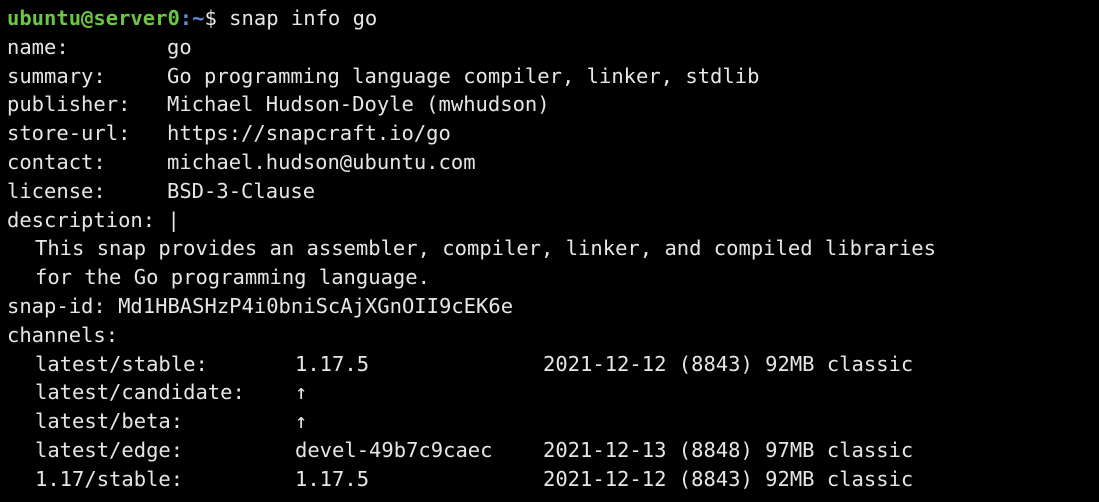 This screenshot has height=502, width=1099. I want to click on publisher-value: Michael Hudson-Doyle (mwhudson), so click(358, 104).